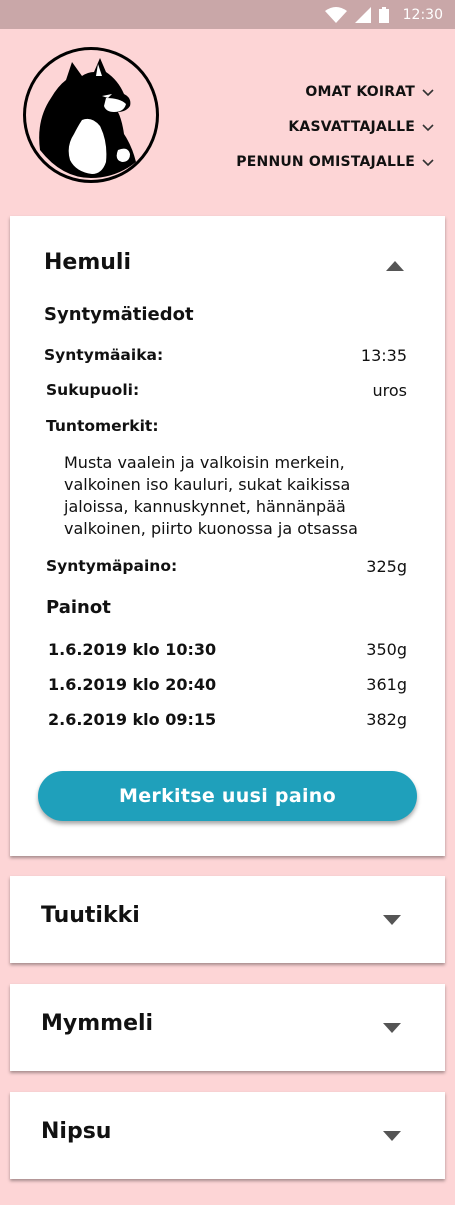  I want to click on puppy-name: Mymmeli, so click(97, 1023).